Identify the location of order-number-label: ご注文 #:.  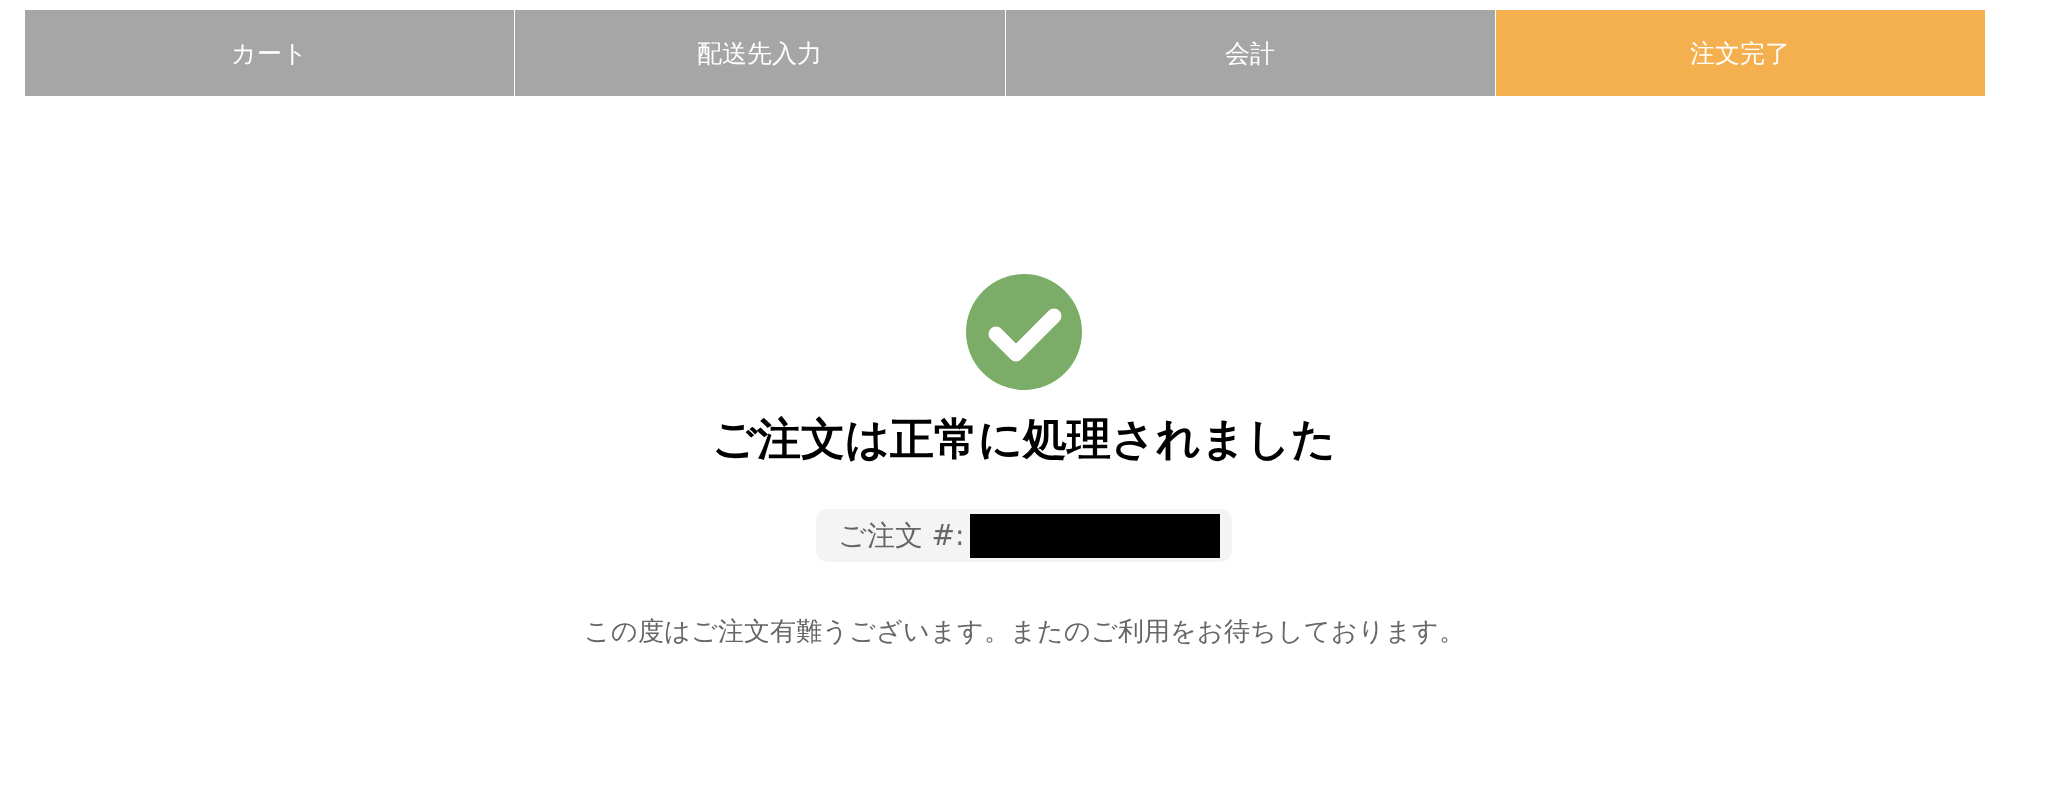
(901, 535).